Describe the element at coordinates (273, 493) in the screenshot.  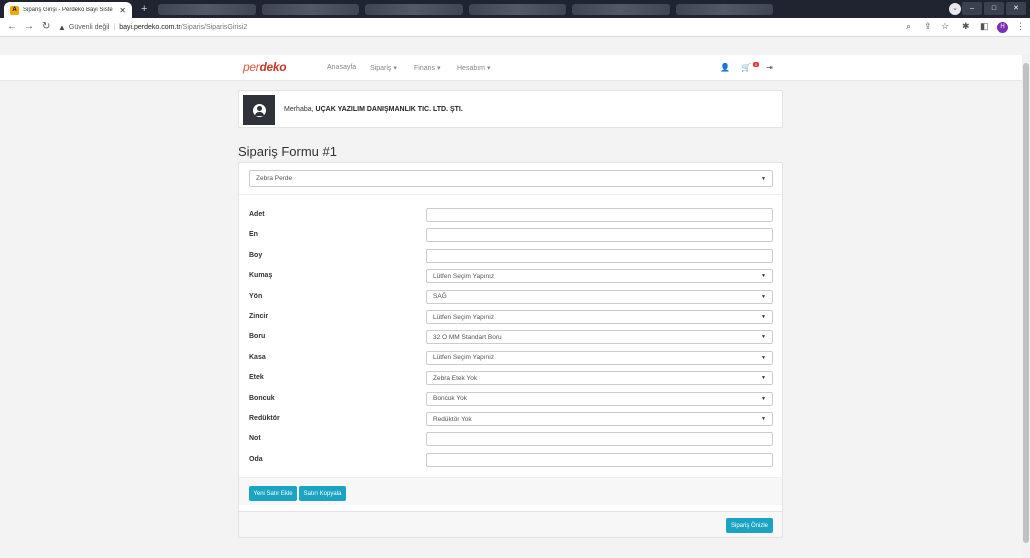
I see `add-row-button: Yeni Satır Ekle` at that location.